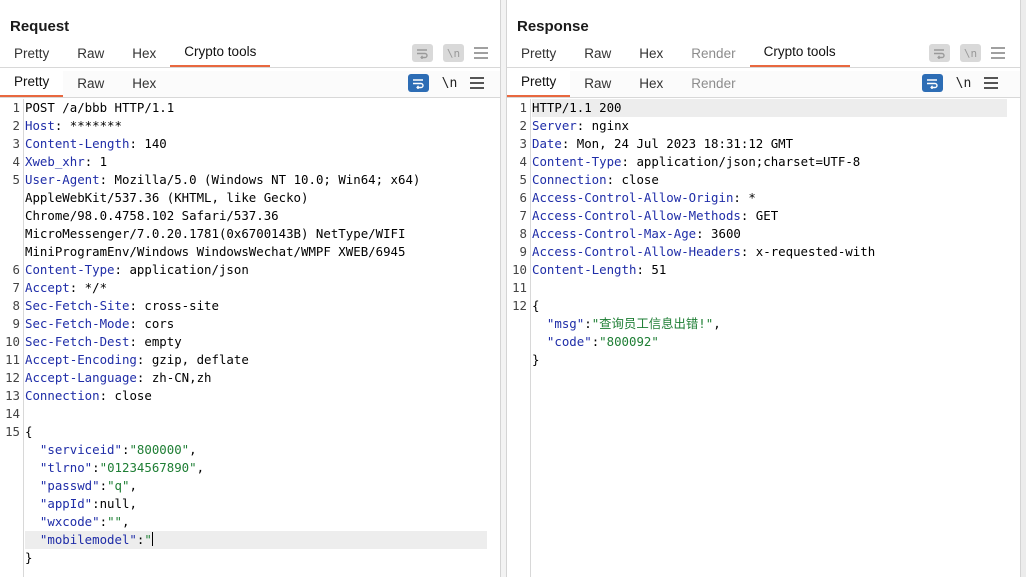  I want to click on scrollbar, so click(1023, 288).